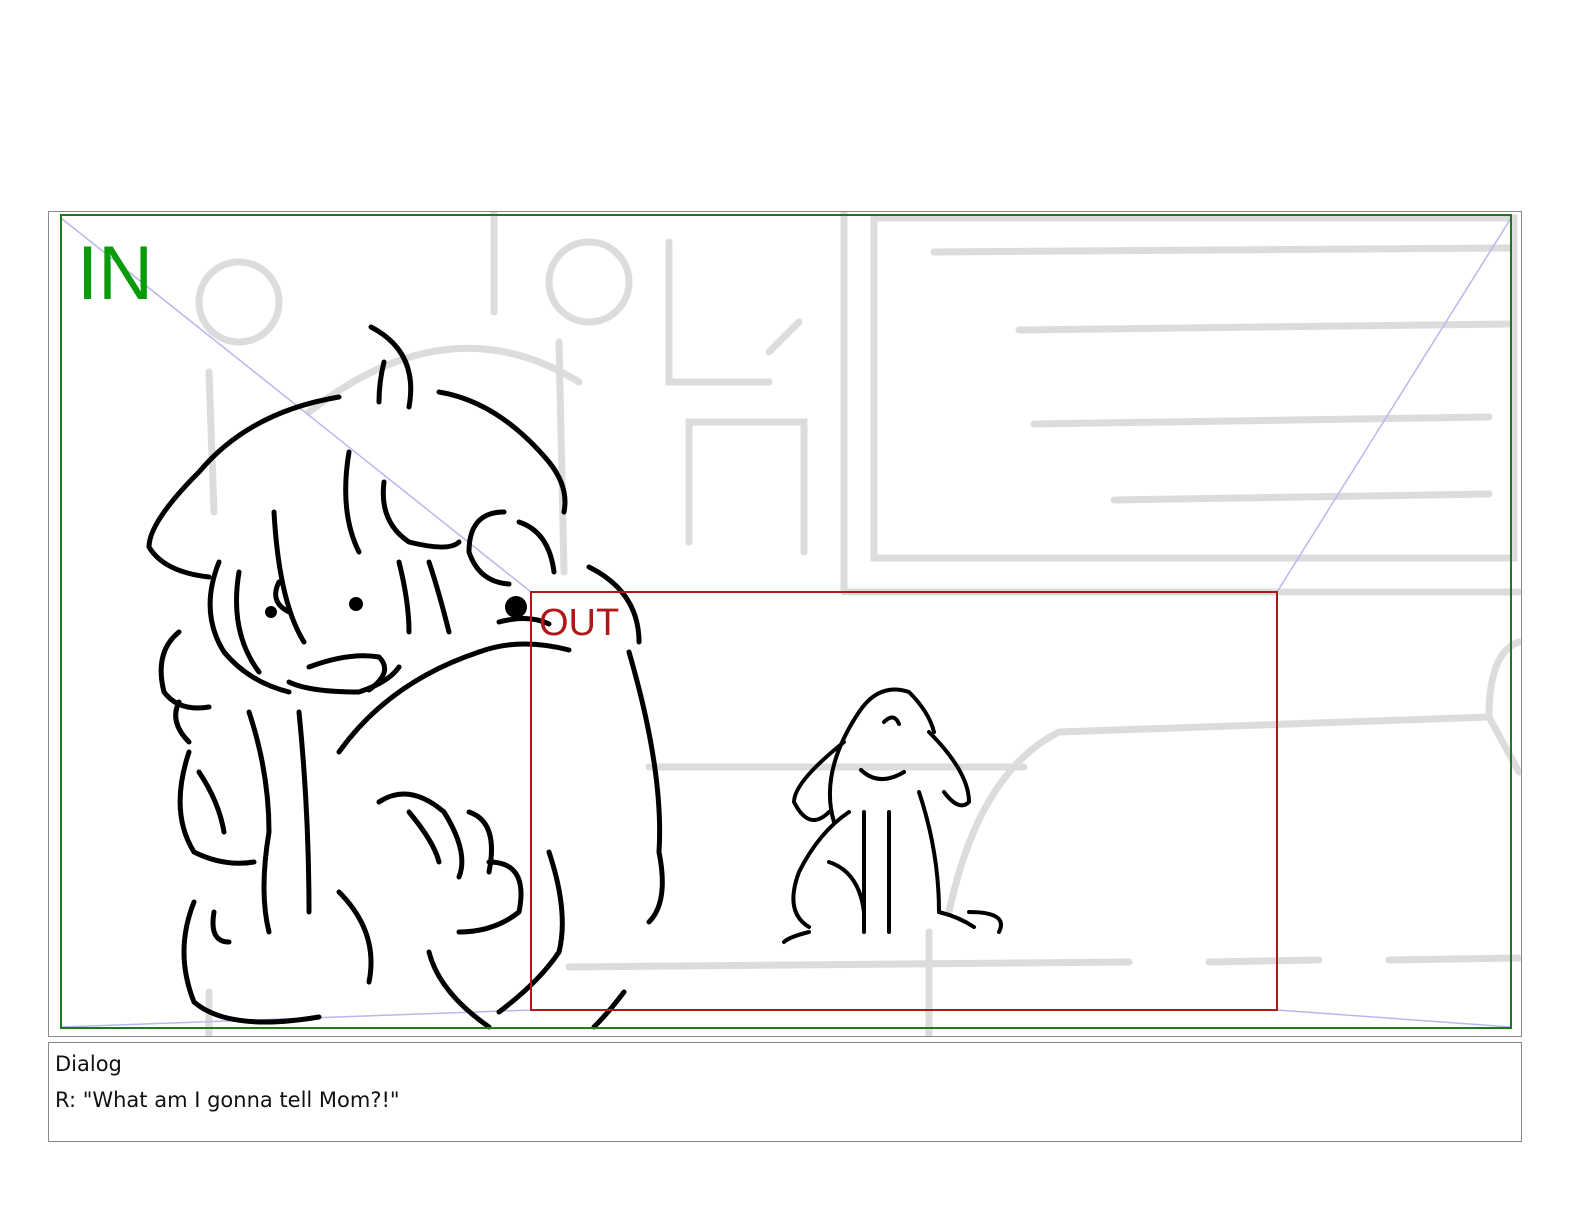 The width and height of the screenshot is (1584, 1224). Describe the element at coordinates (115, 273) in the screenshot. I see `in-label: IN` at that location.